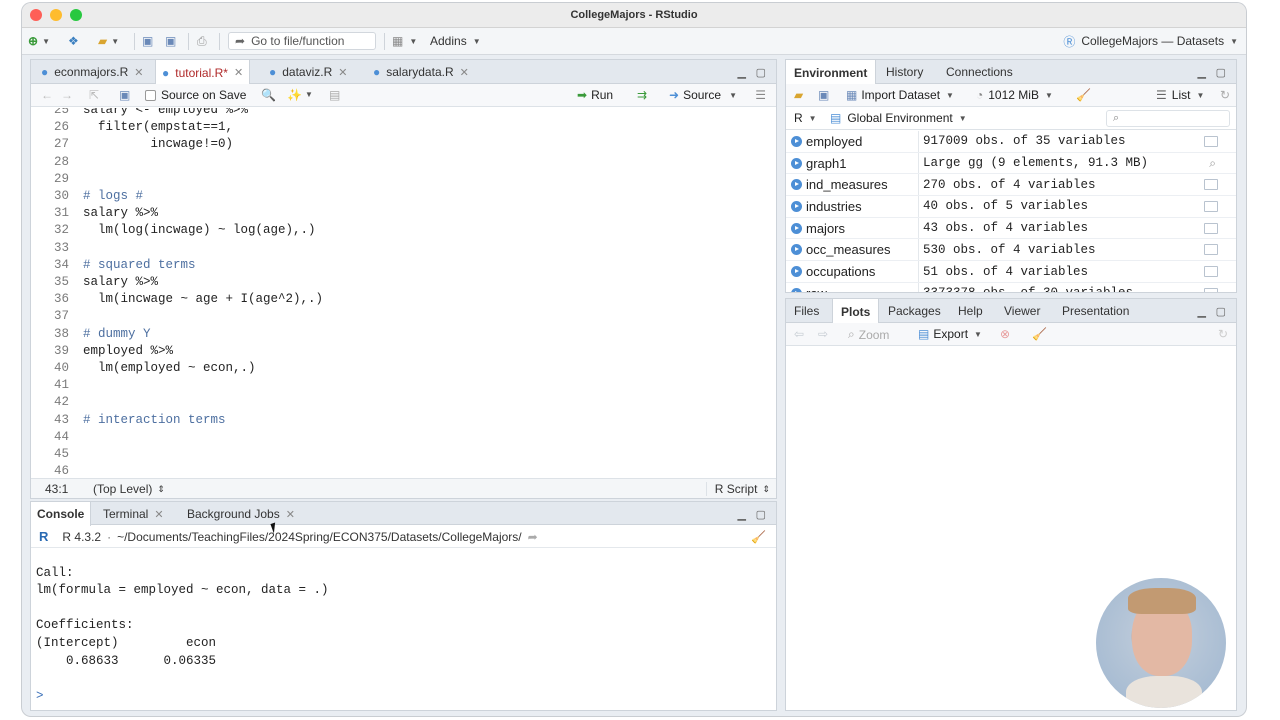 Image resolution: width=1280 pixels, height=720 pixels. Describe the element at coordinates (898, 118) in the screenshot. I see `environment-selector: ▤ Global Environment ▼` at that location.